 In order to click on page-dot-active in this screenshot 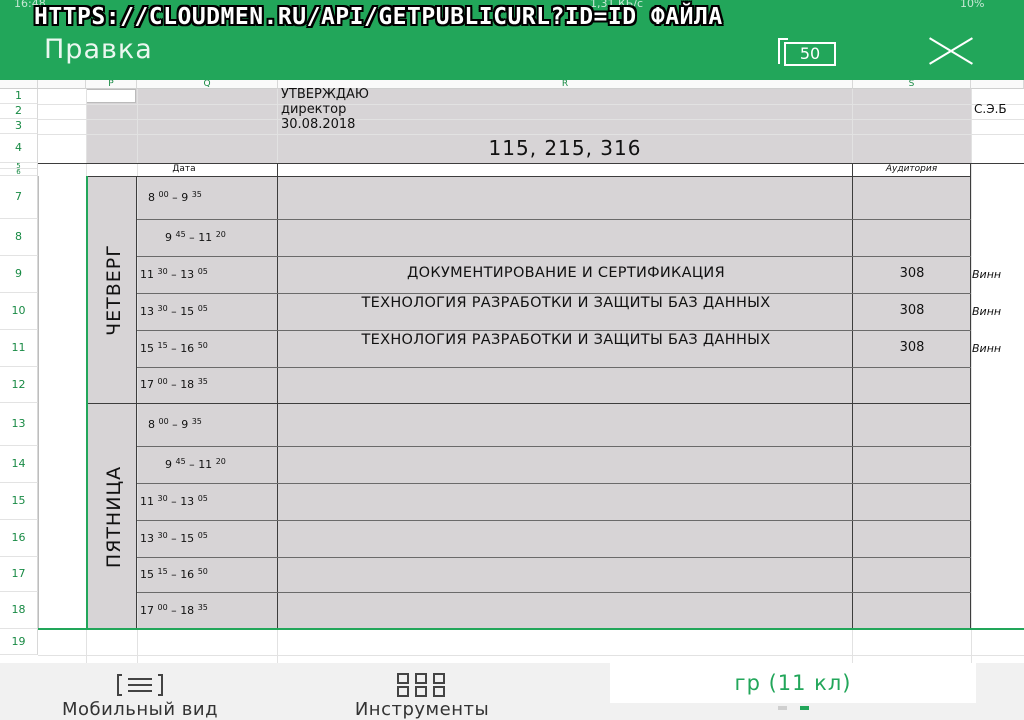, I will do `click(804, 708)`.